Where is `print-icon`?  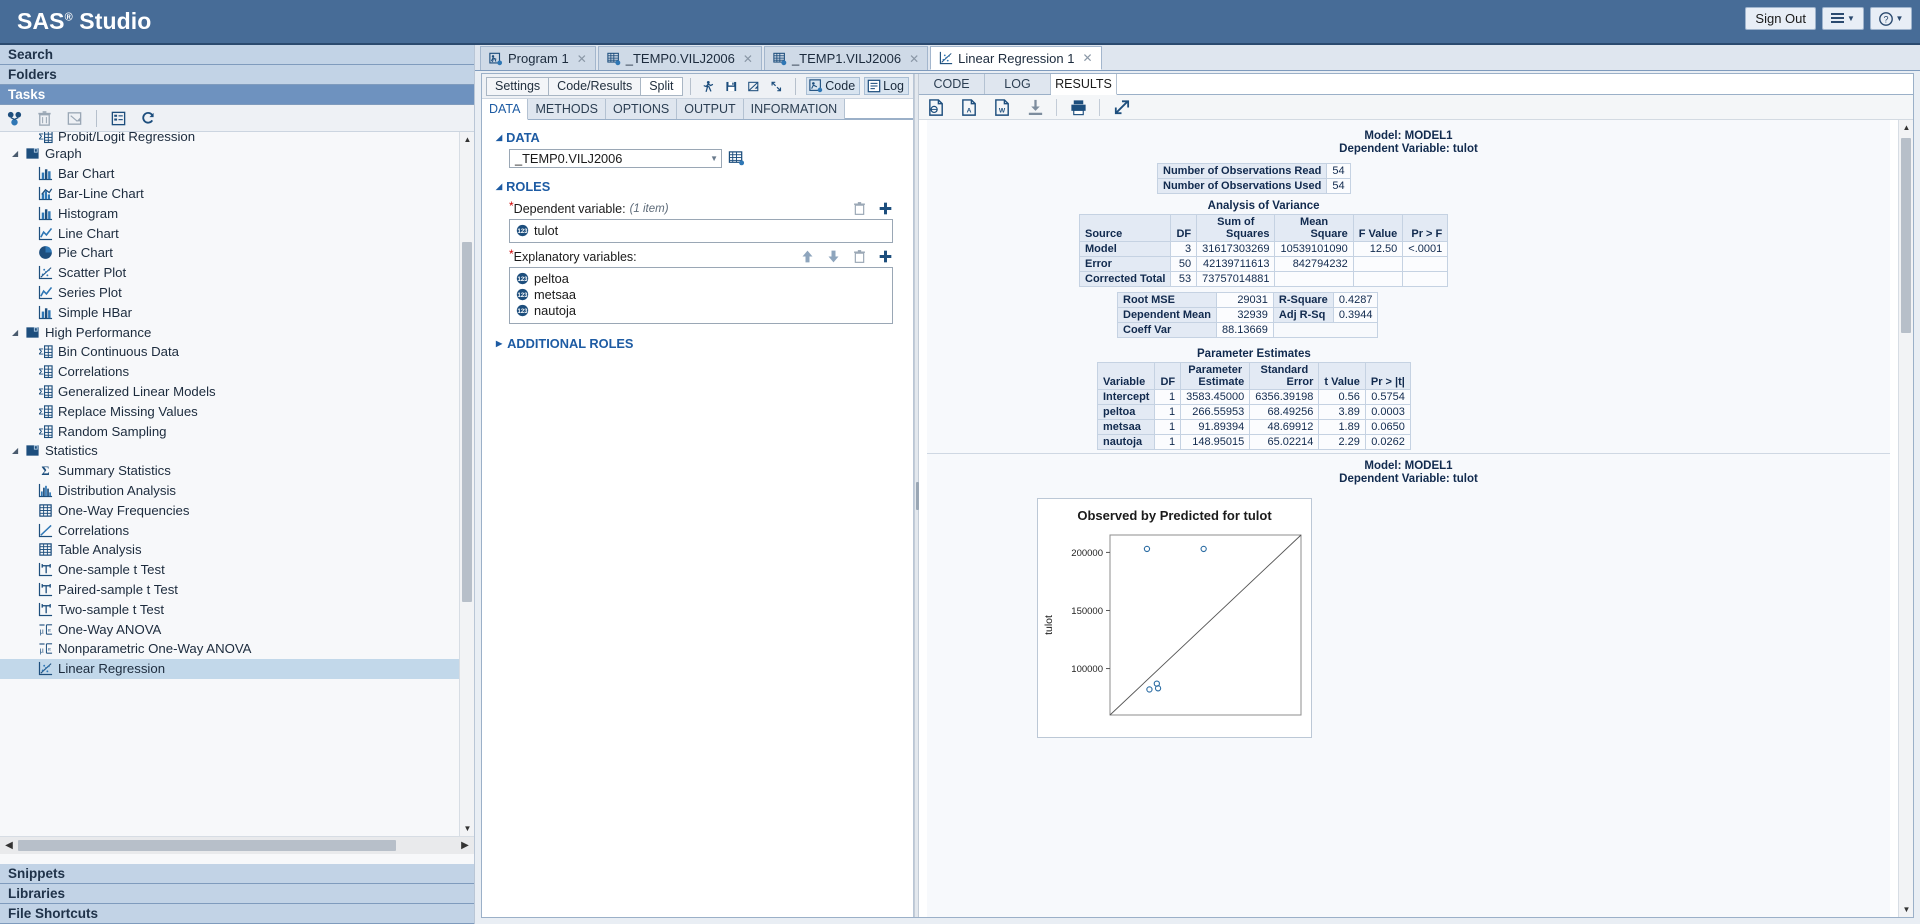
print-icon is located at coordinates (1078, 107).